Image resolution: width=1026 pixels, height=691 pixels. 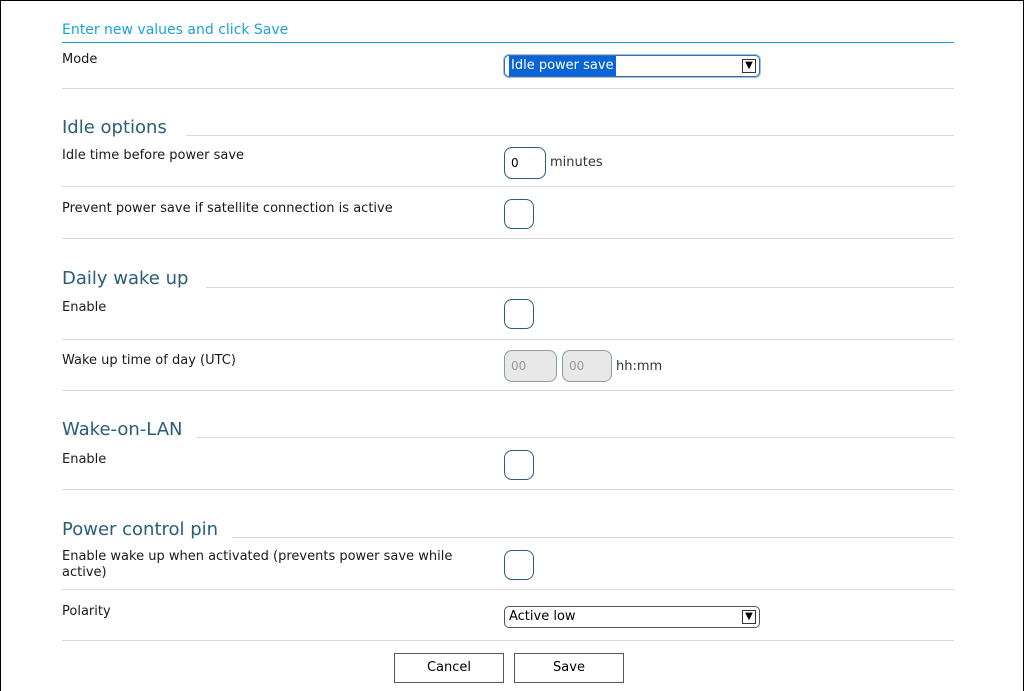 What do you see at coordinates (576, 162) in the screenshot?
I see `idle-time-unit: minutes` at bounding box center [576, 162].